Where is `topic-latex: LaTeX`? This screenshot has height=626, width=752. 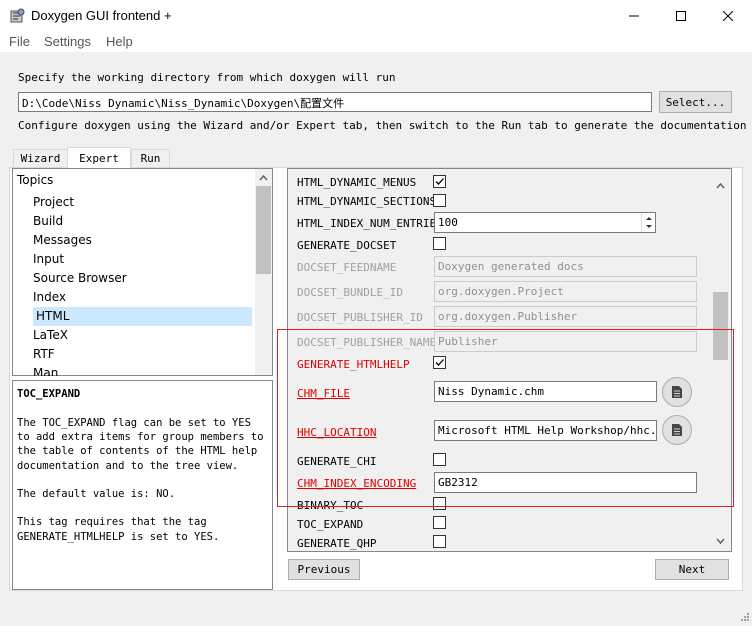 topic-latex: LaTeX is located at coordinates (142, 335).